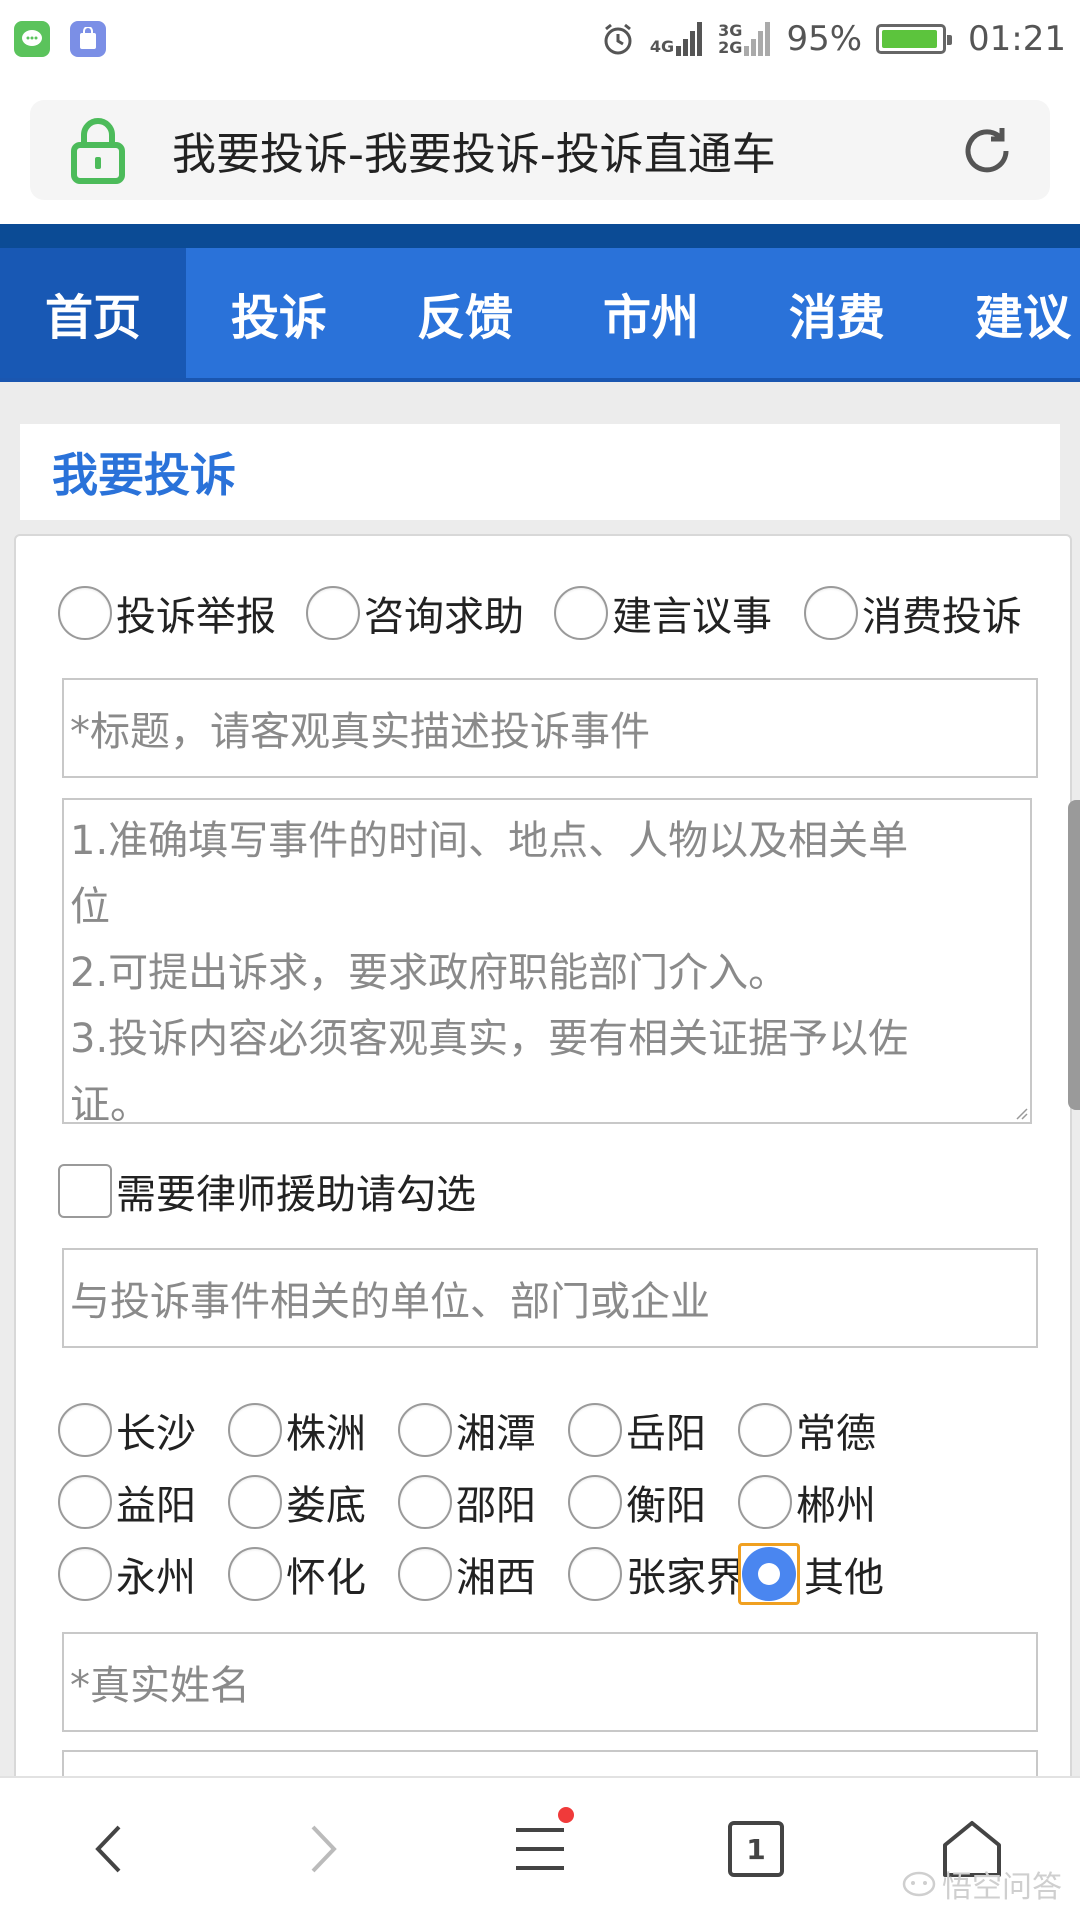  I want to click on signal-4g-icon: 4G, so click(677, 39).